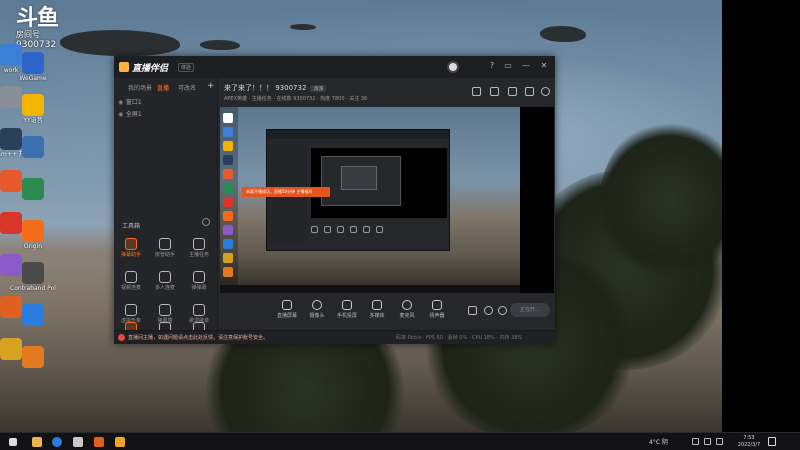 The width and height of the screenshot is (800, 450). I want to click on minimize-button: —, so click(526, 66).